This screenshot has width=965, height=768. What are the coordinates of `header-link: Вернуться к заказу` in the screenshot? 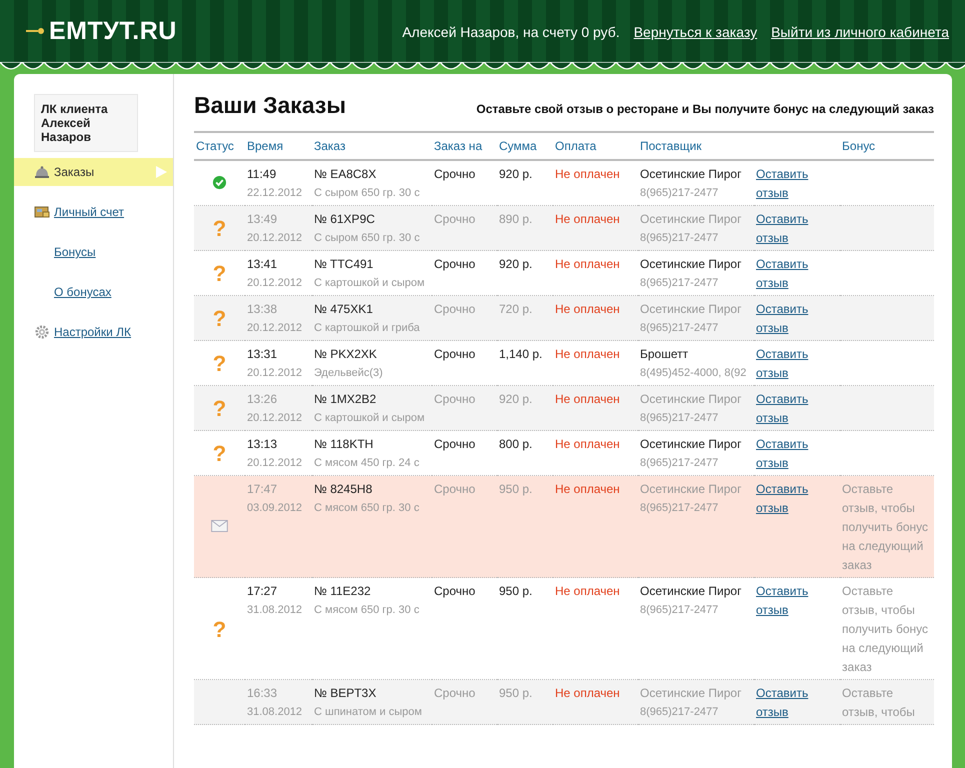 It's located at (696, 32).